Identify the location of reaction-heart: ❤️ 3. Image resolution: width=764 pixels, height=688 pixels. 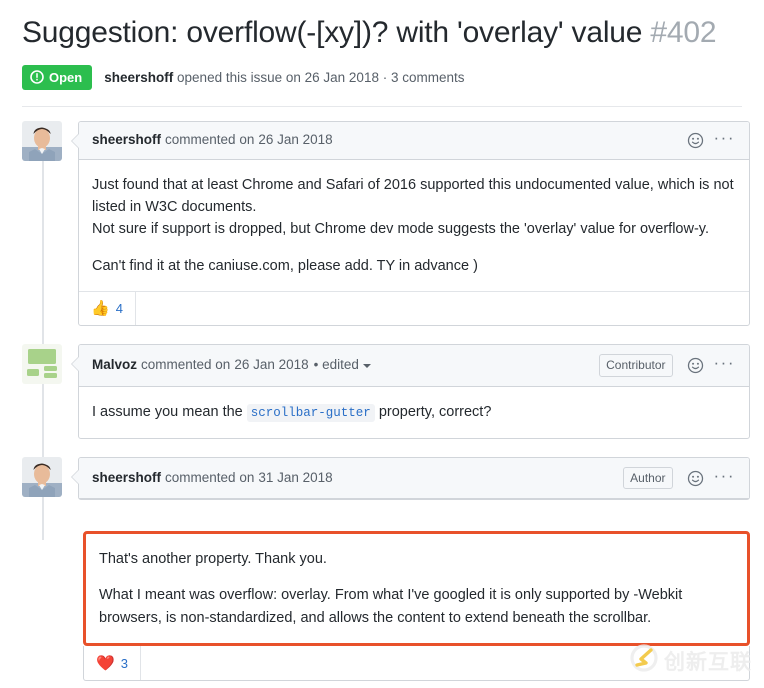
(112, 663).